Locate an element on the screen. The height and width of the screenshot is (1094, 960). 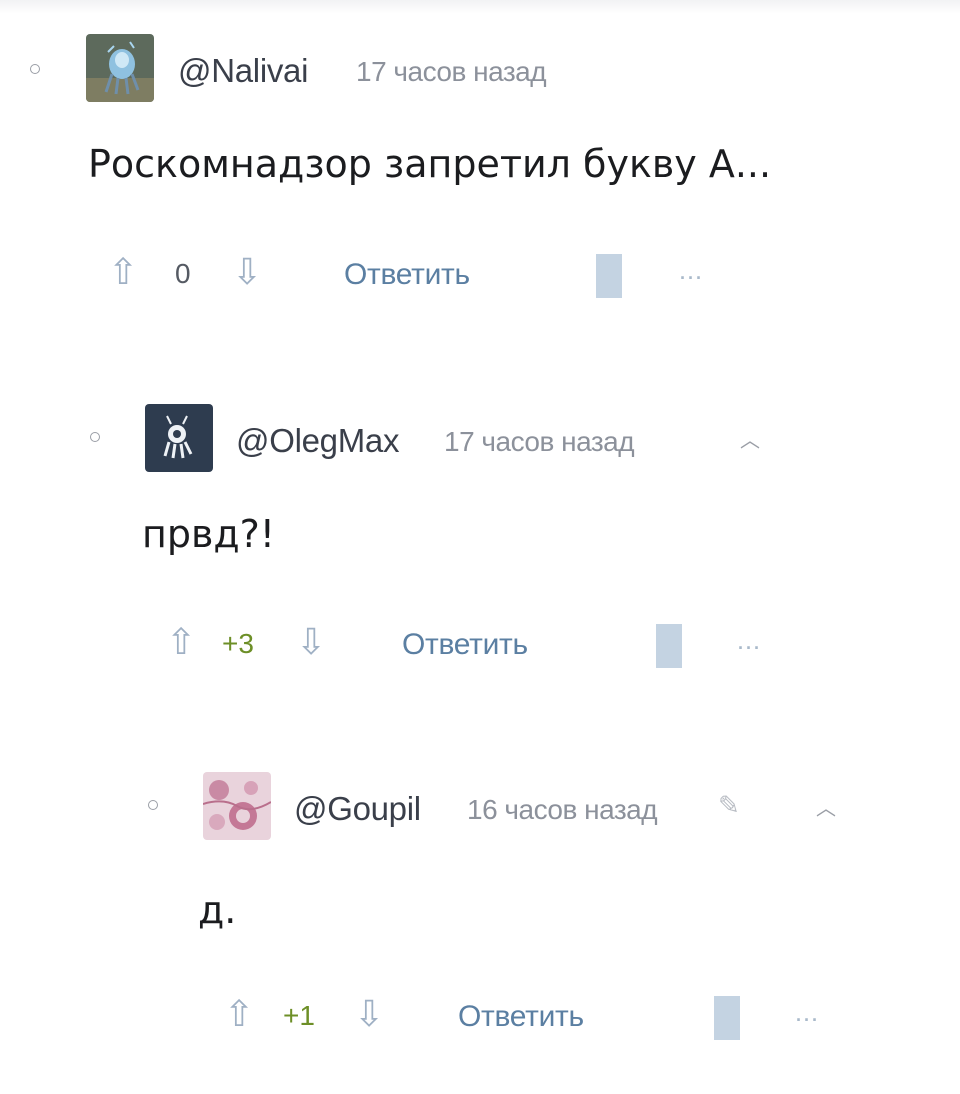
creature-avatar is located at coordinates (120, 68).